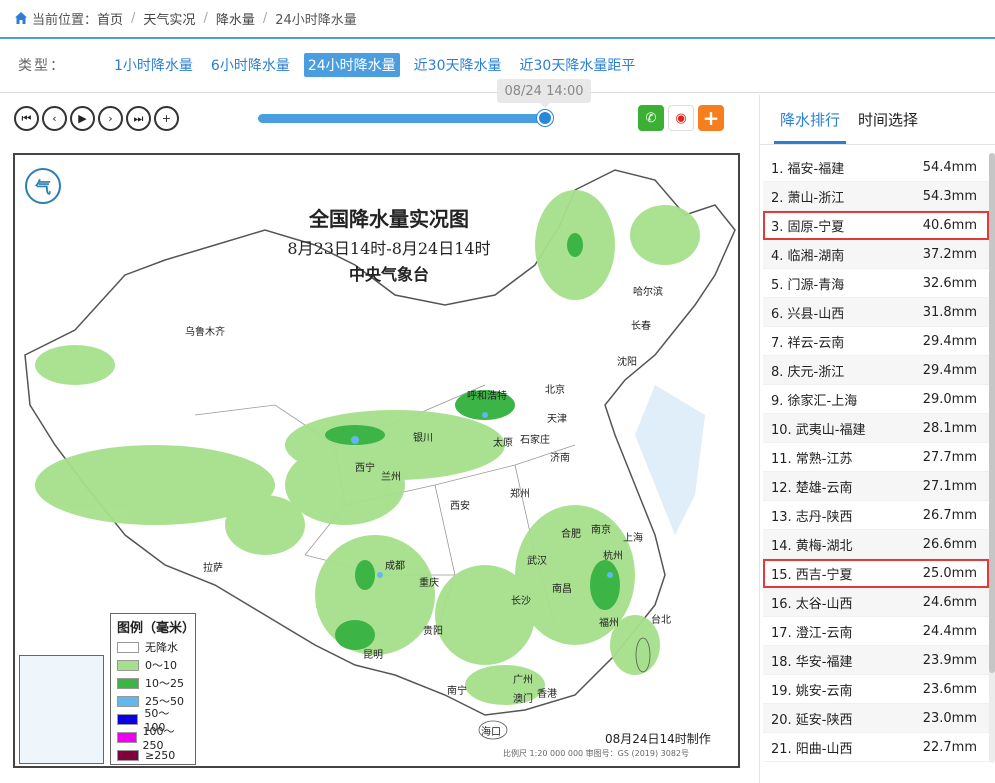  Describe the element at coordinates (876, 515) in the screenshot. I see `ranking-row: 13. 志丹-陕西 26.7mm` at that location.